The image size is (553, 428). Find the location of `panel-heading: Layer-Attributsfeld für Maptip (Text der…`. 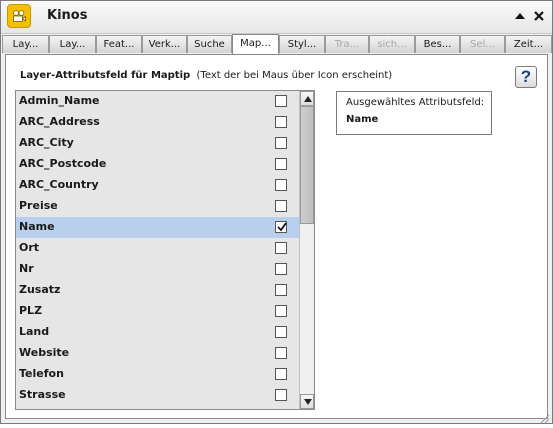

panel-heading: Layer-Attributsfeld für Maptip (Text der… is located at coordinates (206, 75).